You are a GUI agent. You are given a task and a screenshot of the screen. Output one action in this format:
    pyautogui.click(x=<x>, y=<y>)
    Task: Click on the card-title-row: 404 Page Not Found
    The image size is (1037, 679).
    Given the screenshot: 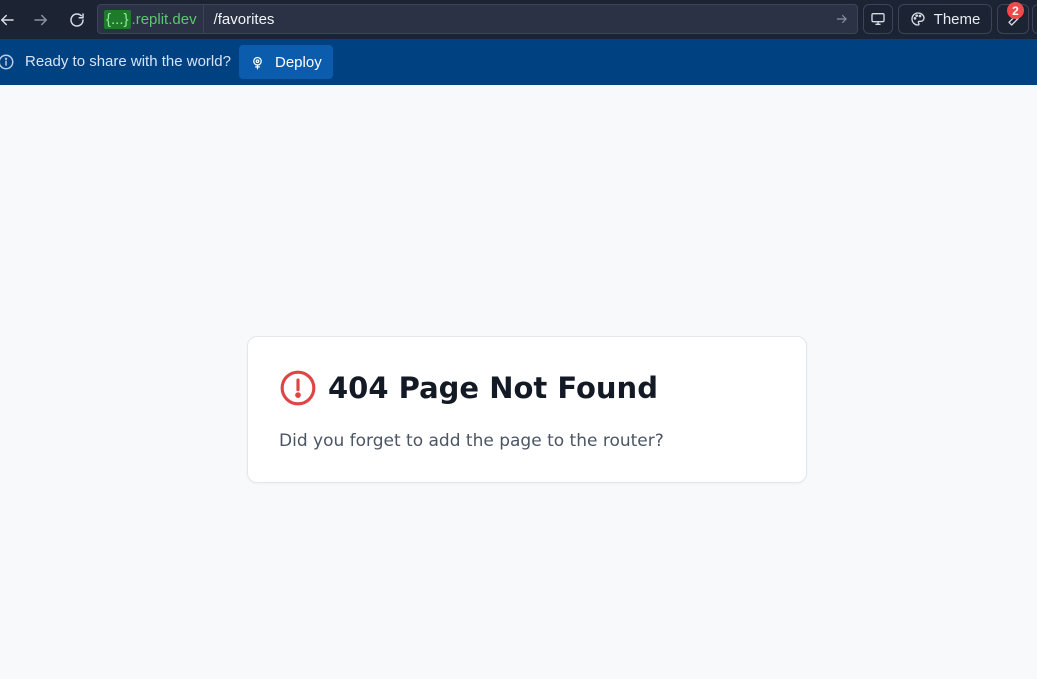 What is the action you would take?
    pyautogui.click(x=468, y=388)
    